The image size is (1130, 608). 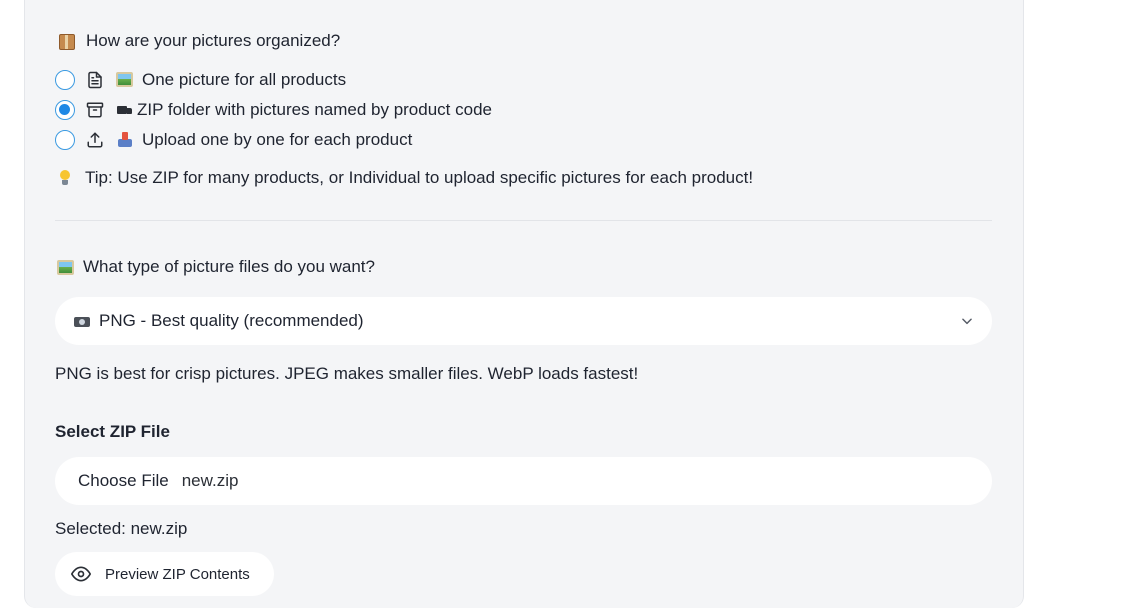 What do you see at coordinates (95, 110) in the screenshot?
I see `archive-icon` at bounding box center [95, 110].